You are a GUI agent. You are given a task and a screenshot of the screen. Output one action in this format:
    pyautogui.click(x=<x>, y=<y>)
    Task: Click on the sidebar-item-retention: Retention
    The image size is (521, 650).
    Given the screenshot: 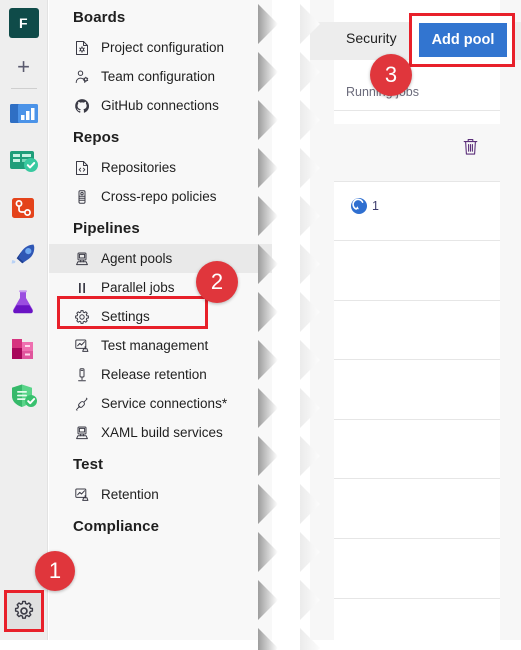 What is the action you would take?
    pyautogui.click(x=160, y=494)
    